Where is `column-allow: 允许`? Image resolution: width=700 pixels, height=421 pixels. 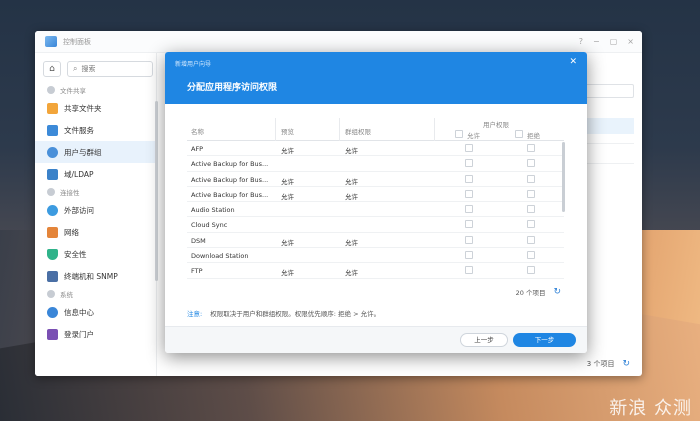 column-allow: 允许 is located at coordinates (473, 136).